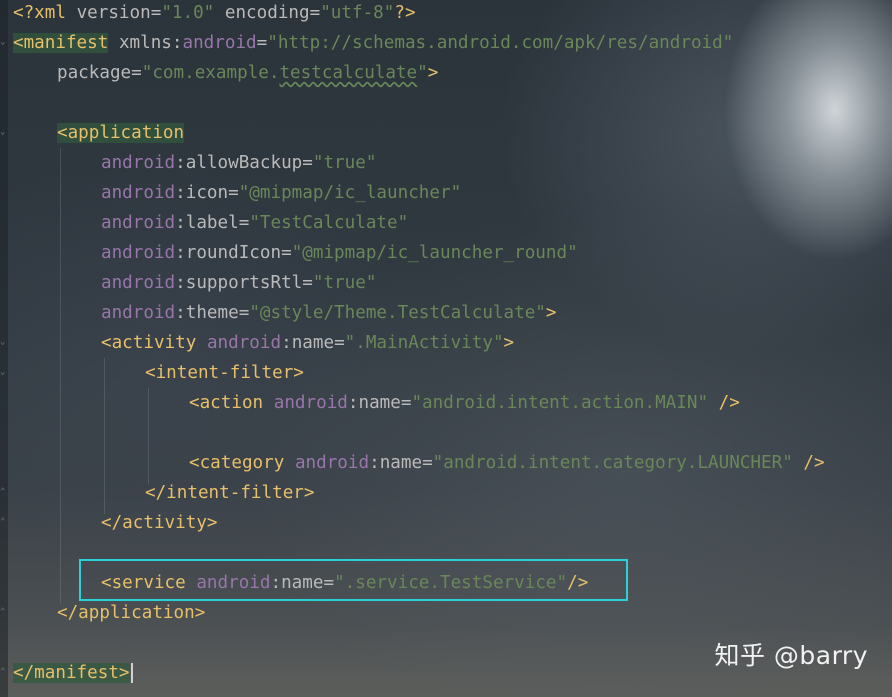 The image size is (892, 697). Describe the element at coordinates (73, 673) in the screenshot. I see `code-line-manifest-close: </manifest>` at that location.